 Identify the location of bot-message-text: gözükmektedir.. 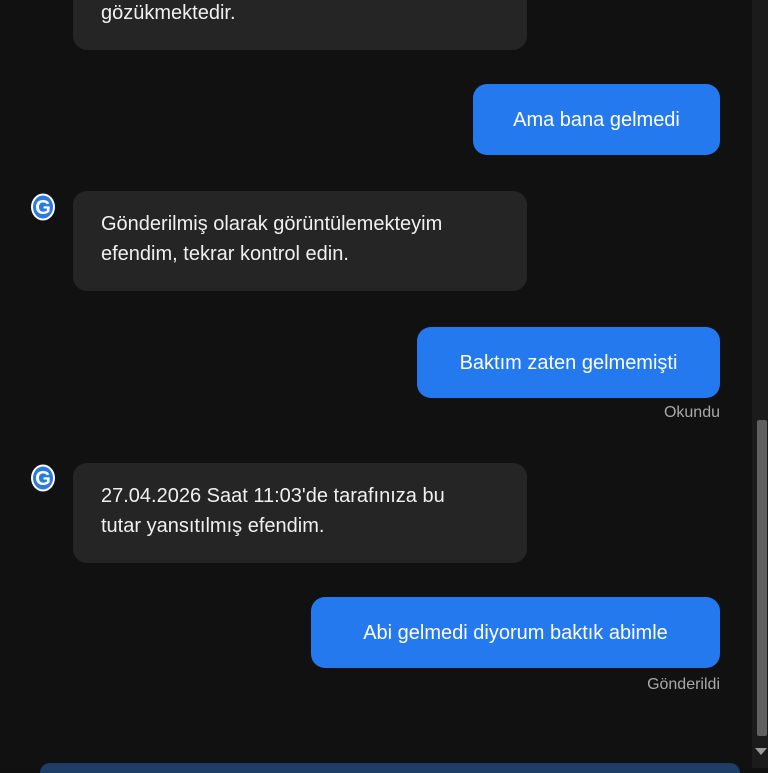
(168, 13).